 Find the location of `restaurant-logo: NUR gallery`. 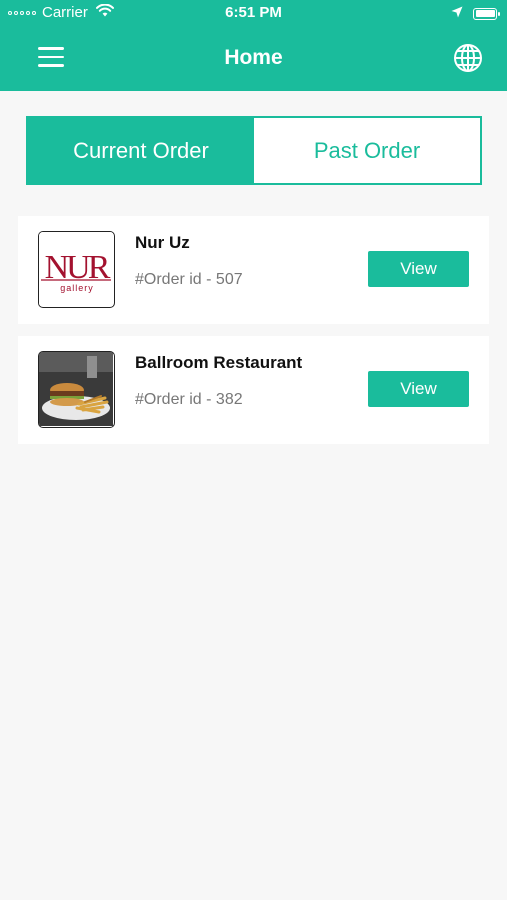

restaurant-logo: NUR gallery is located at coordinates (76, 269).